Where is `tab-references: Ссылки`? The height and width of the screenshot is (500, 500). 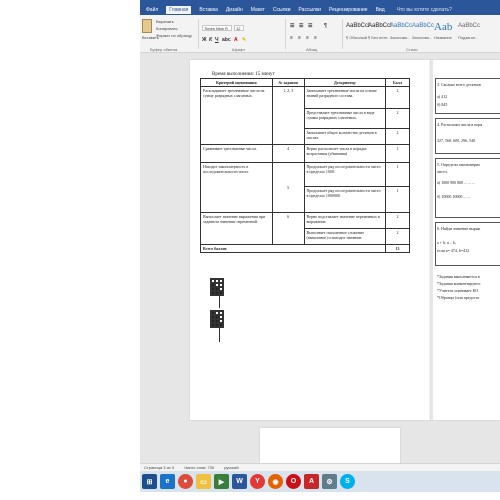 tab-references: Ссылки is located at coordinates (282, 10).